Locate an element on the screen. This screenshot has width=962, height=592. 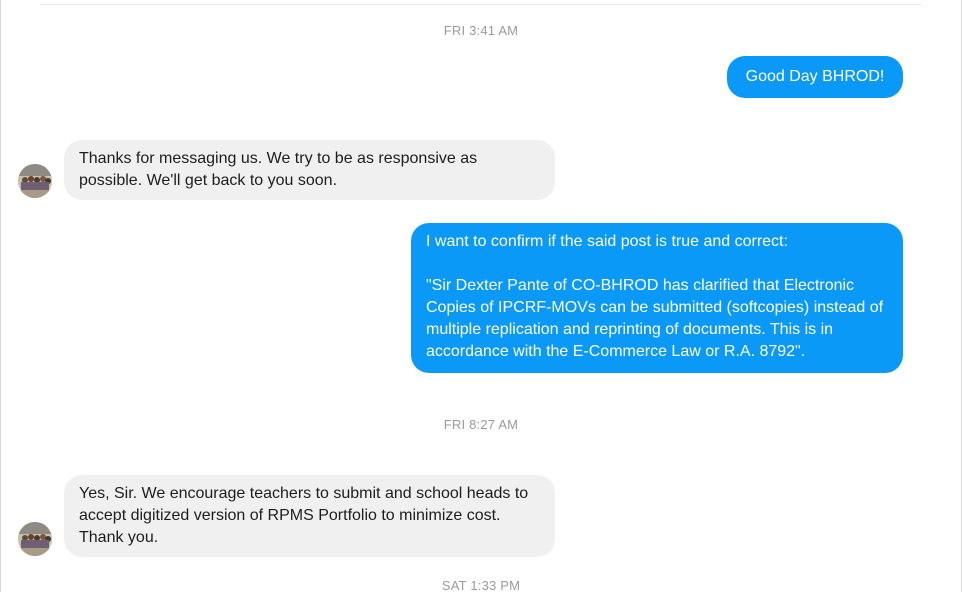
timestamp-fri-341: FRI 3:41 AM is located at coordinates (481, 30).